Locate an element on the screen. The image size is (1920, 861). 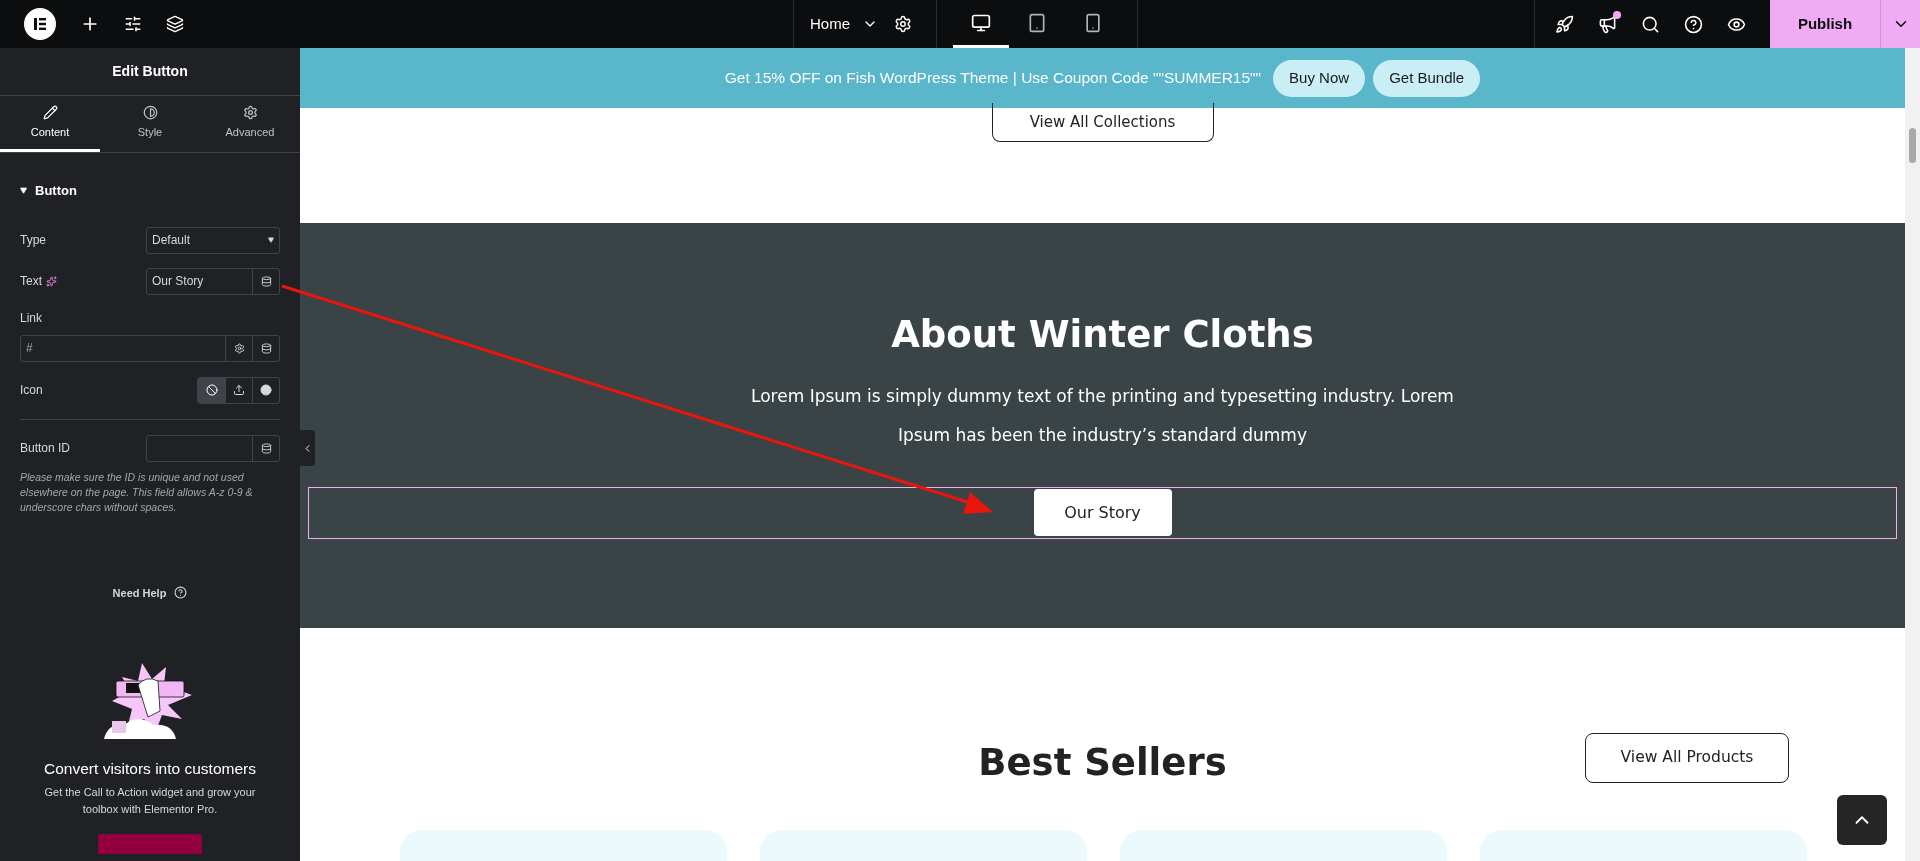
type-select: Default is located at coordinates (213, 240).